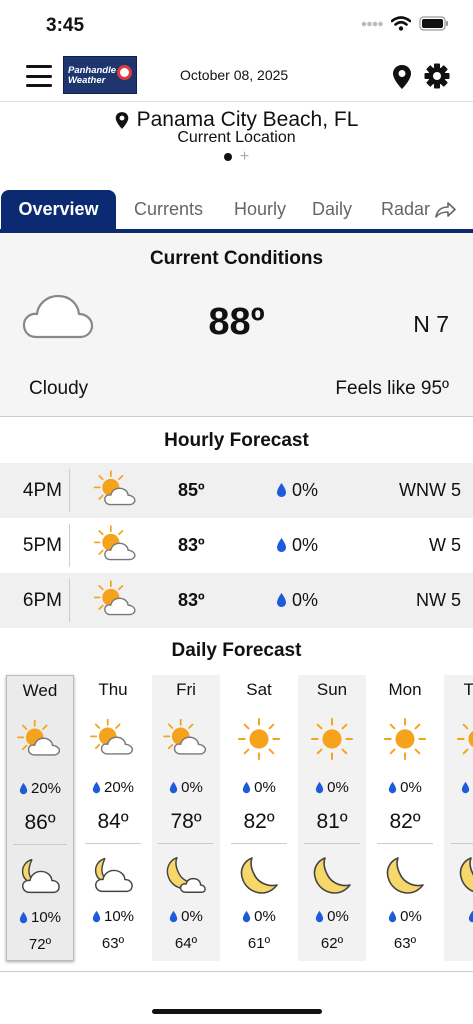  I want to click on app-logo: Panhandle Weather, so click(100, 75).